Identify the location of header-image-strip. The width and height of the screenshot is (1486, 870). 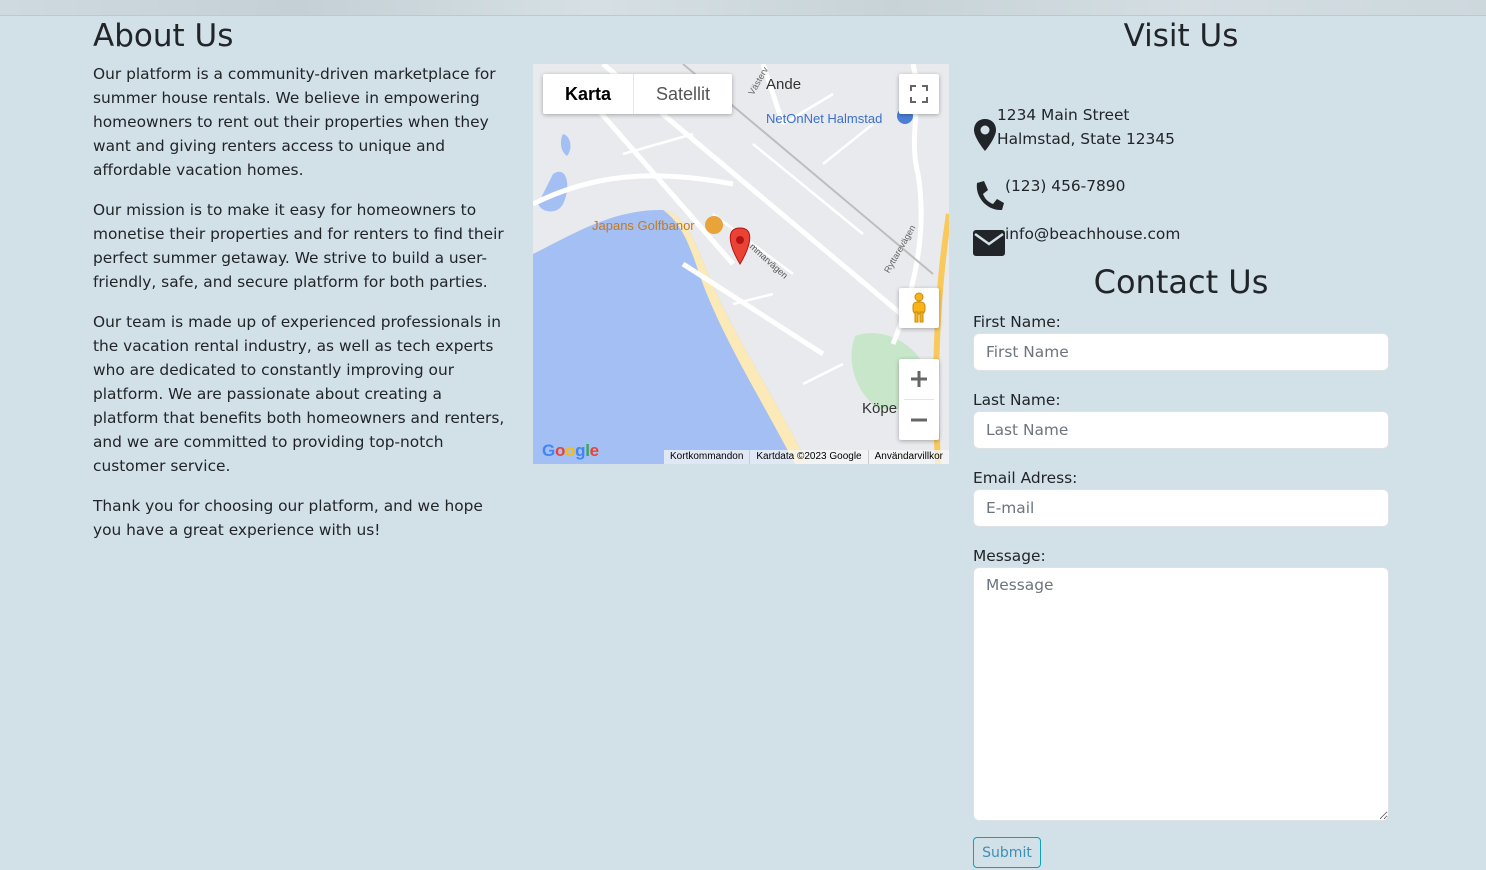
(743, 8).